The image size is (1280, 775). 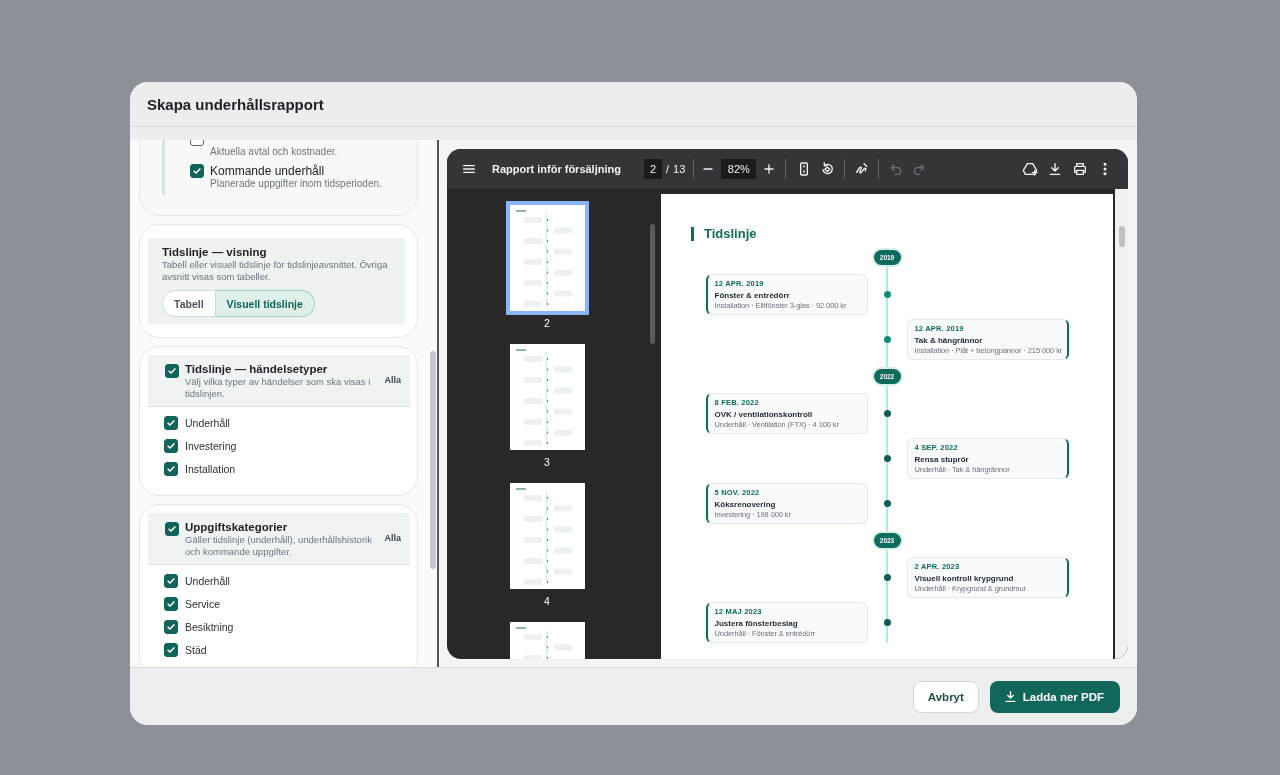 What do you see at coordinates (1054, 696) in the screenshot?
I see `download-pdf-button: Ladda ner PDF` at bounding box center [1054, 696].